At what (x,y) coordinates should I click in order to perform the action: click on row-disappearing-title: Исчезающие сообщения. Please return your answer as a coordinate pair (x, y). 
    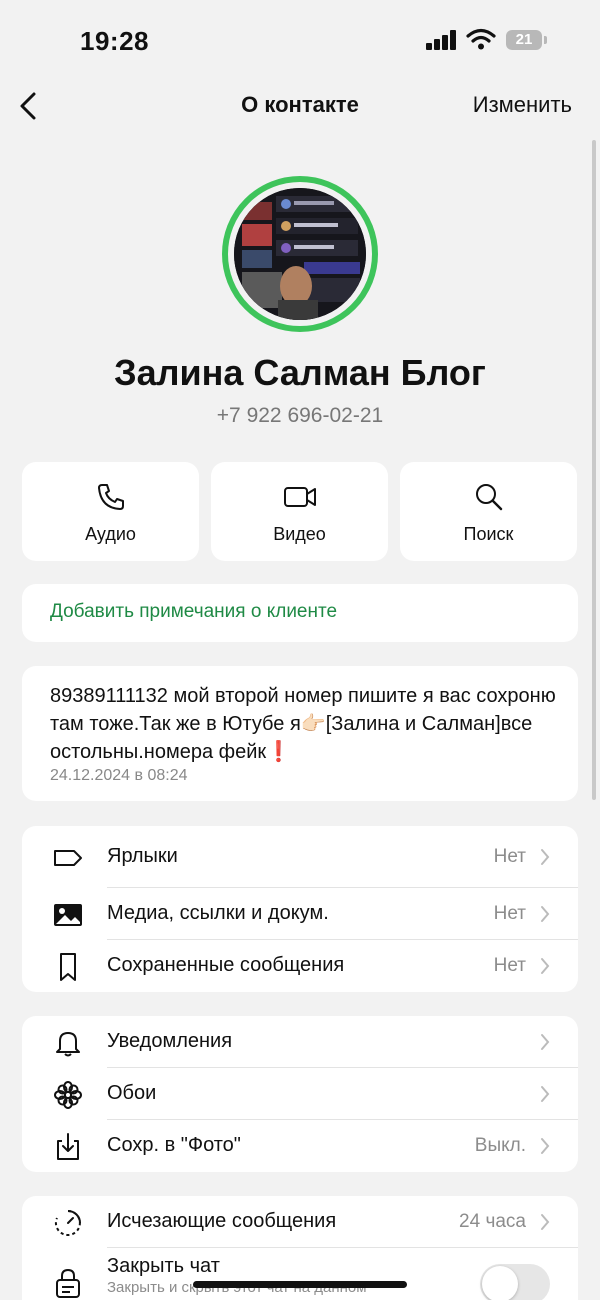
    Looking at the image, I should click on (222, 1221).